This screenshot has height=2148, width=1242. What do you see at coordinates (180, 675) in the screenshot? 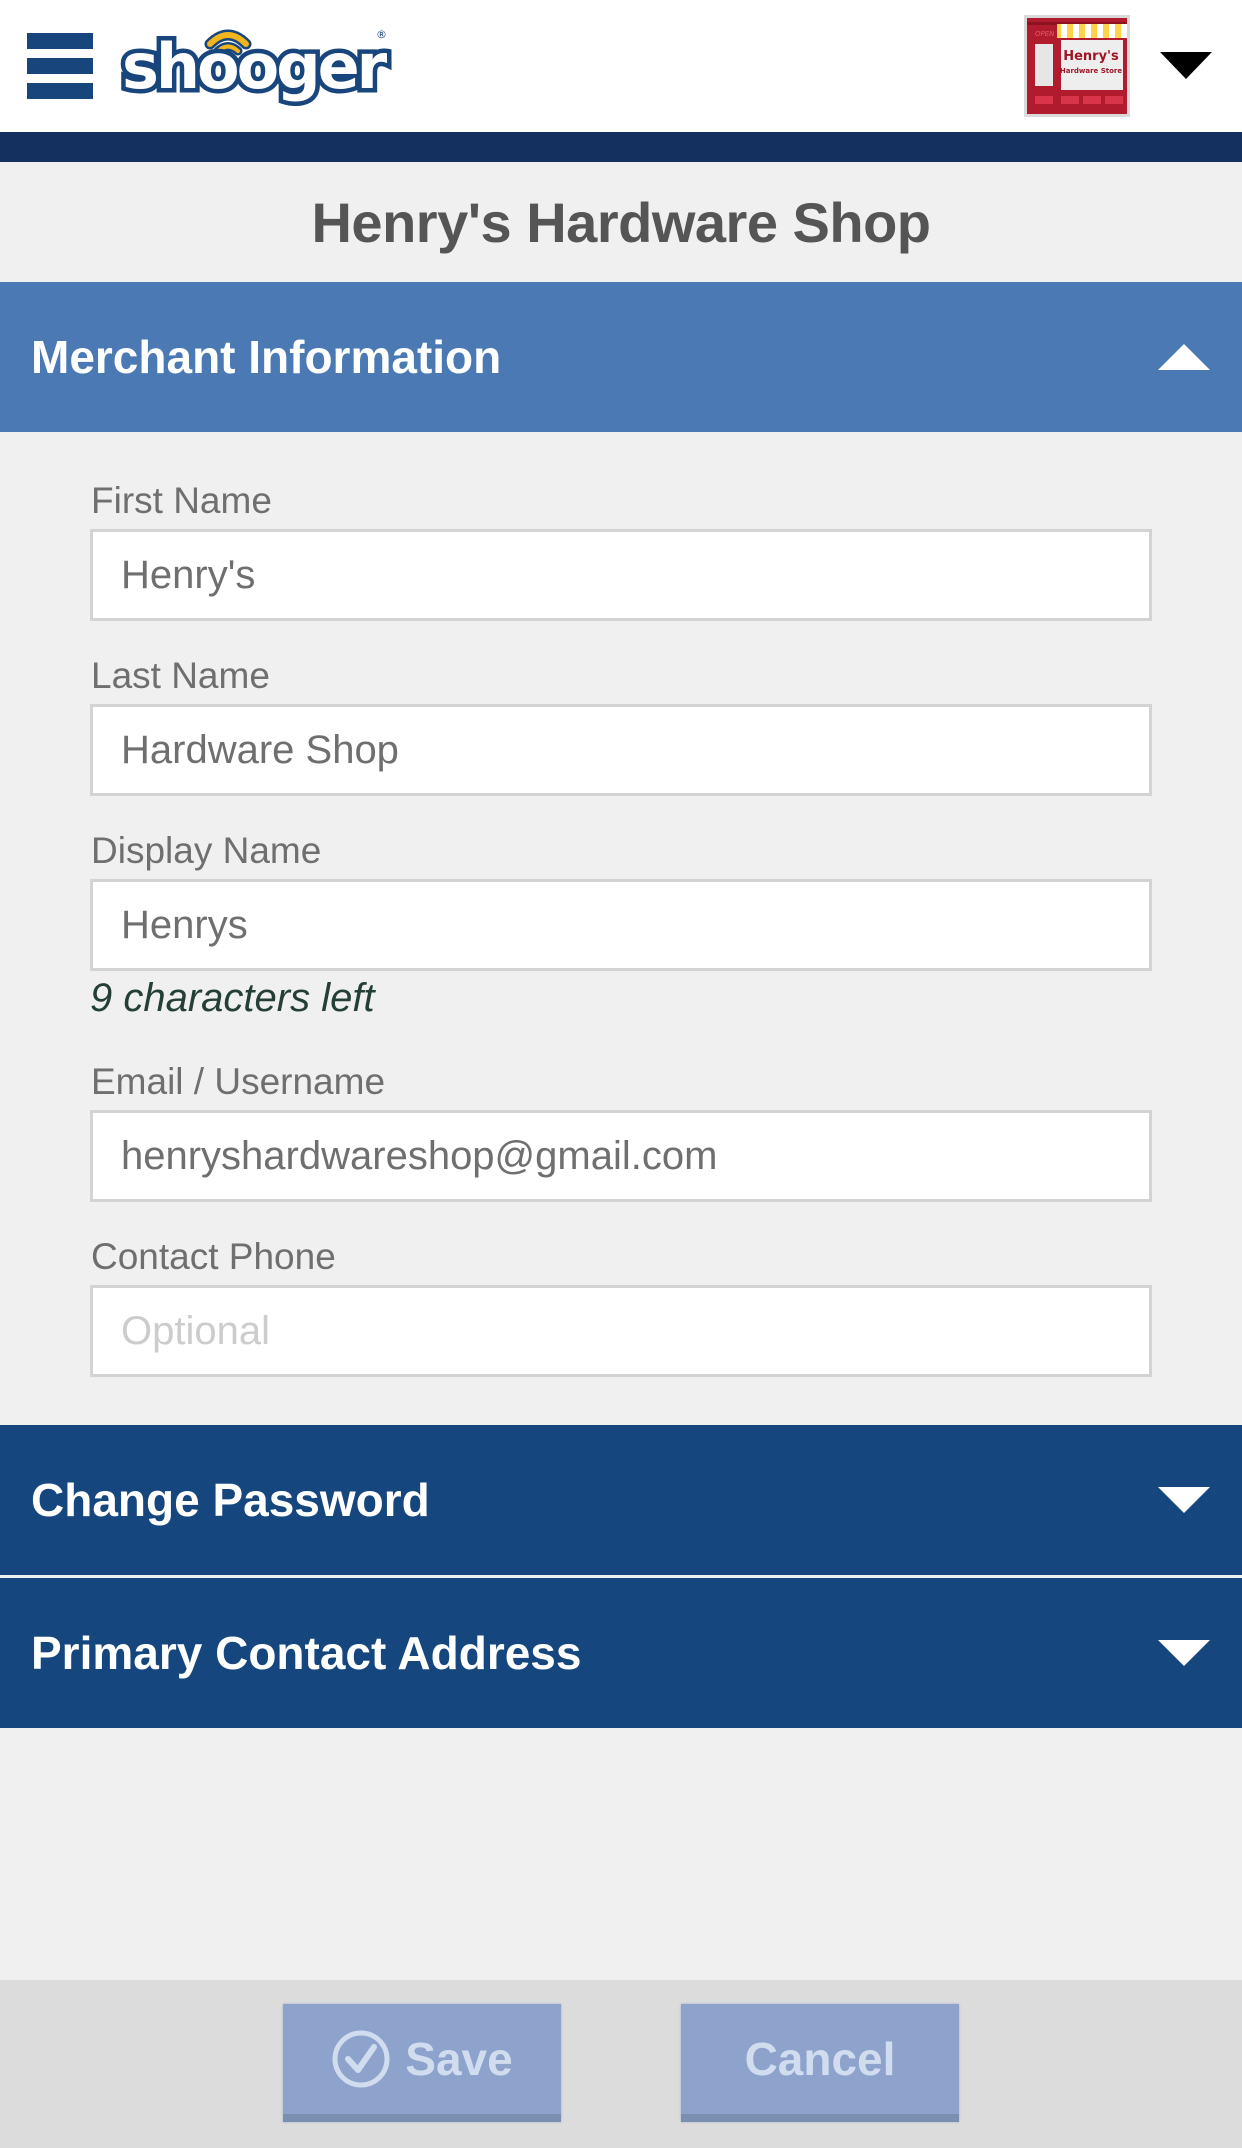
I see `last-name-label: Last Name` at bounding box center [180, 675].